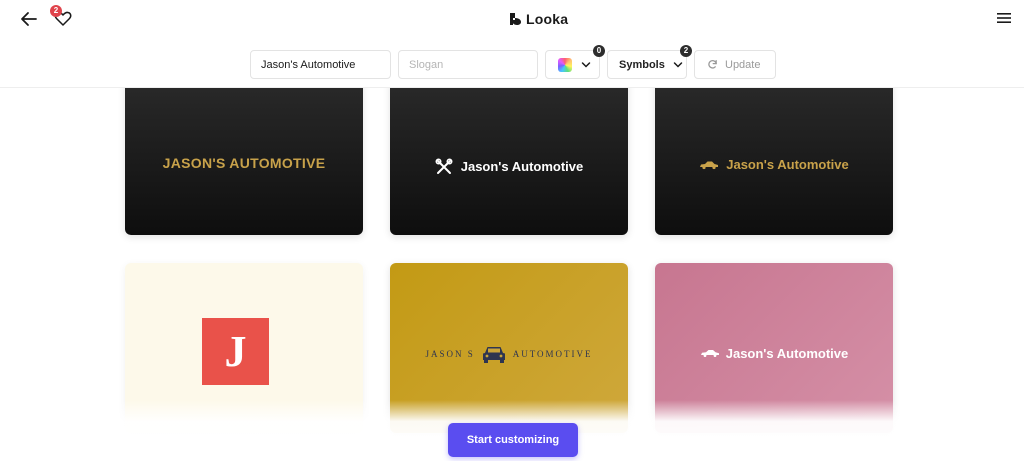  Describe the element at coordinates (513, 440) in the screenshot. I see `start-customizing-button: Start customizing` at that location.